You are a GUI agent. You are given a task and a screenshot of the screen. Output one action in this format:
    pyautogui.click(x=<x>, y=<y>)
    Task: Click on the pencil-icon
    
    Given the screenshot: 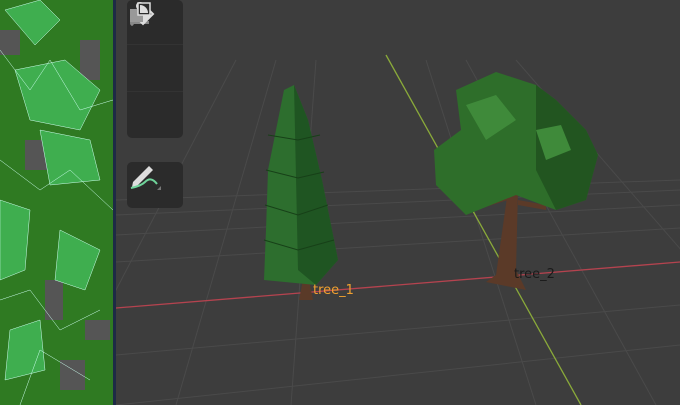 What is the action you would take?
    pyautogui.click(x=145, y=178)
    